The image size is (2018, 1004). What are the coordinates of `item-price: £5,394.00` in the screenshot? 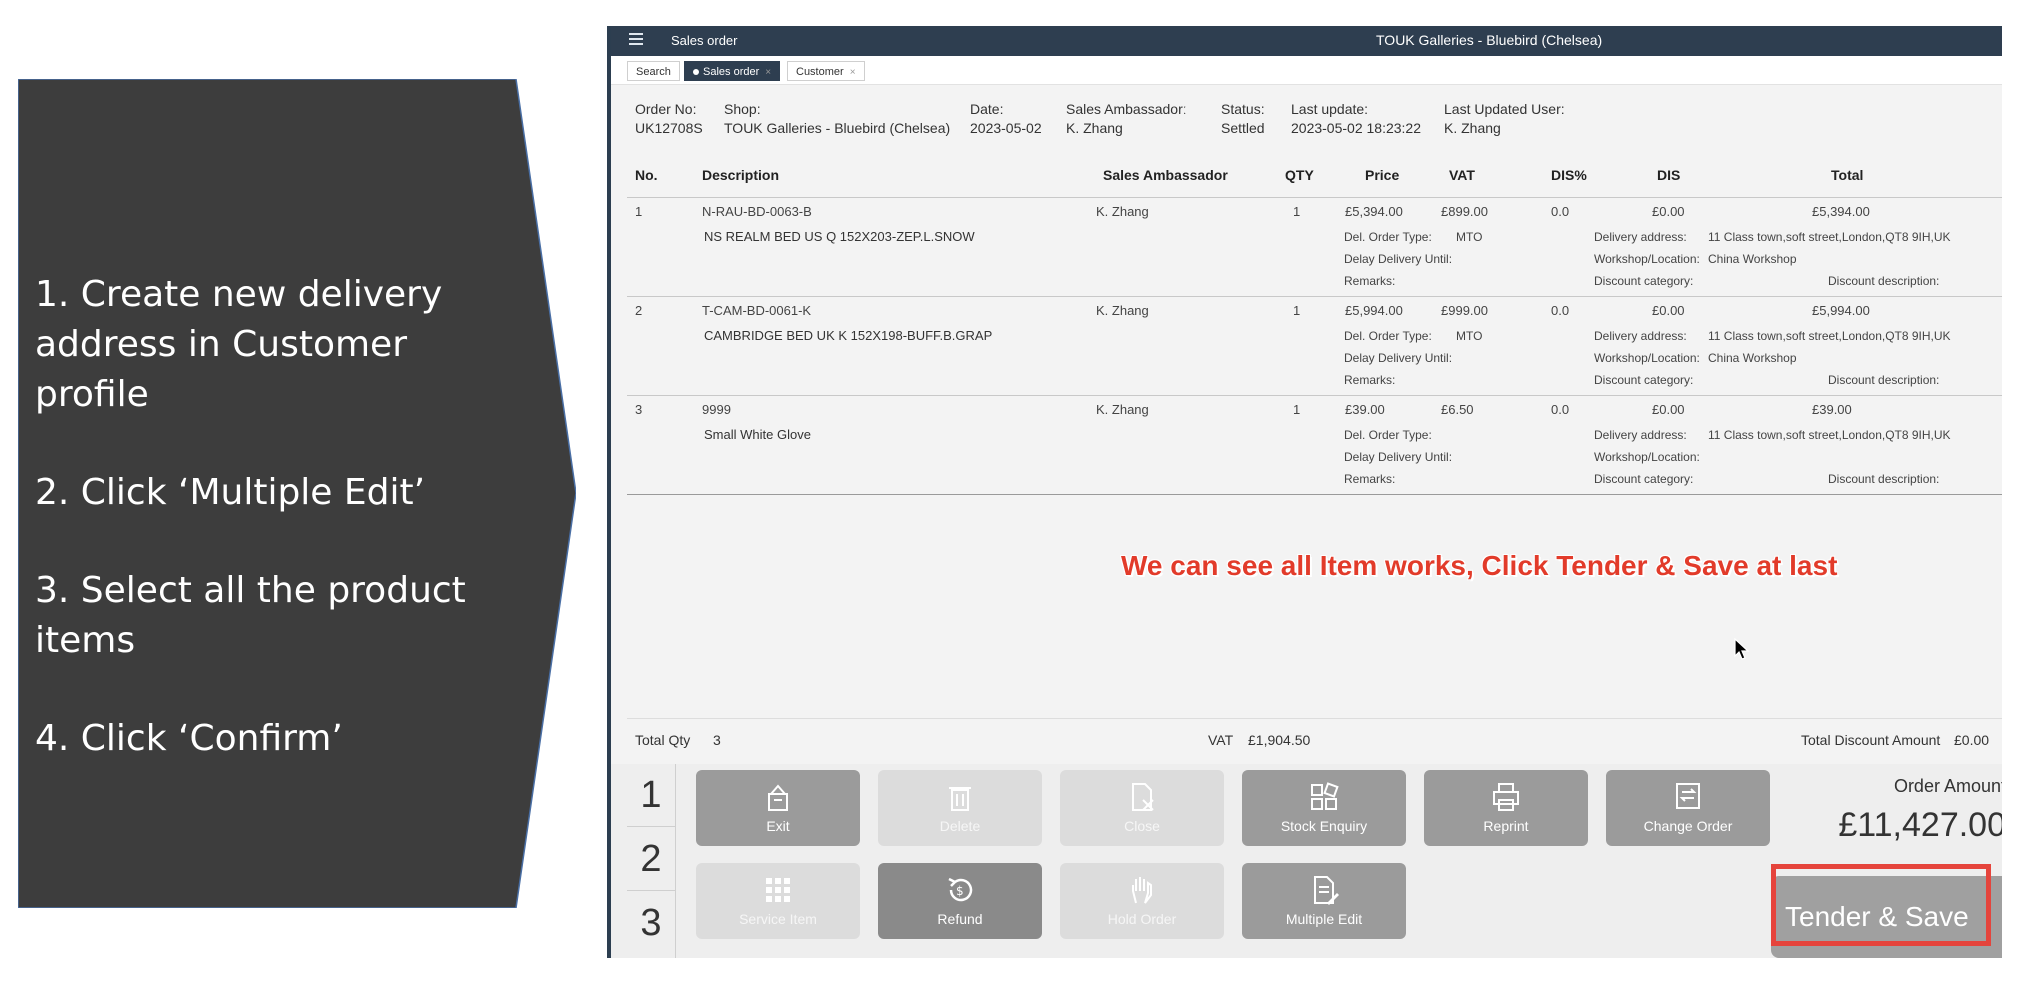 It's located at (1374, 211).